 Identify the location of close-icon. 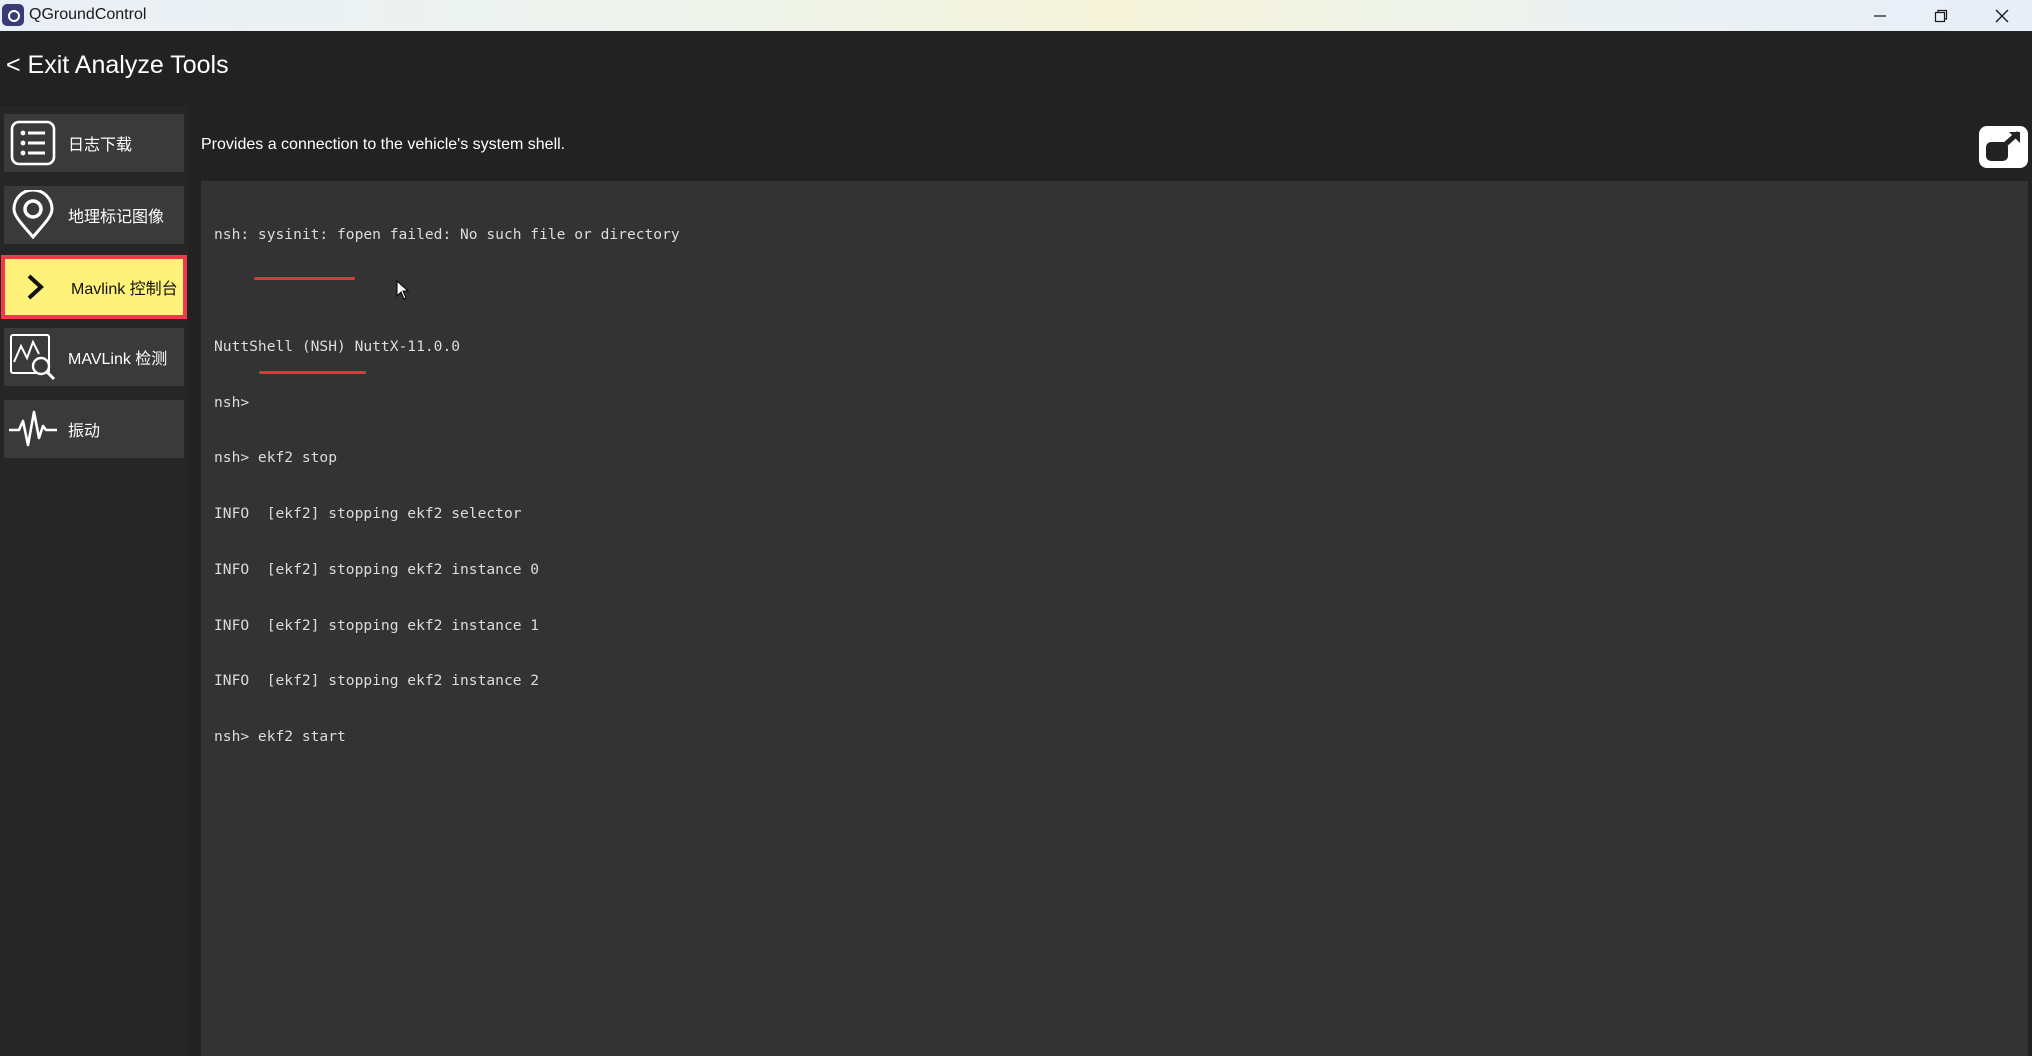
(2002, 15).